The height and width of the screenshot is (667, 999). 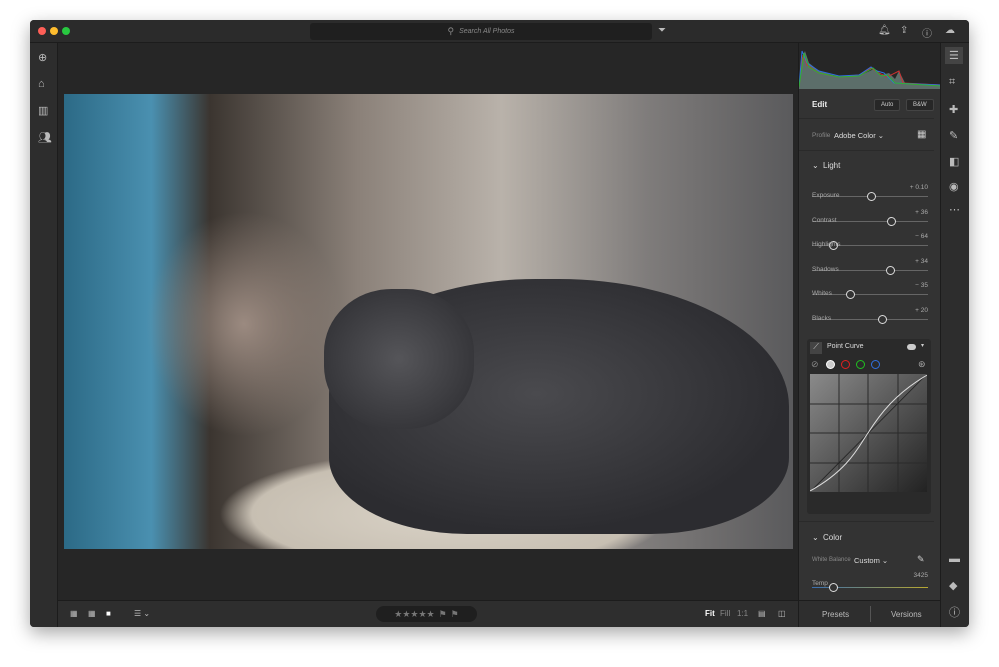 I want to click on comment-icon: ▬, so click(x=954, y=559).